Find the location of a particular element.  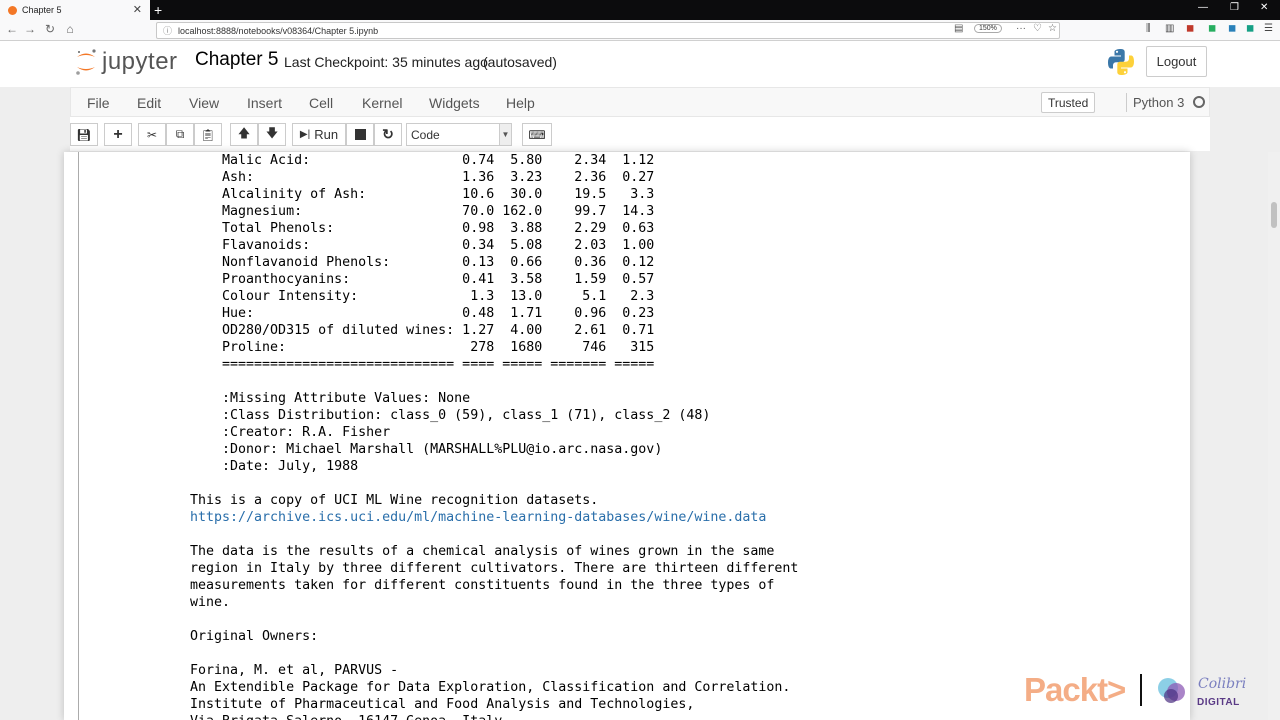

jupyter-logo-text: jupyter is located at coordinates (140, 61).